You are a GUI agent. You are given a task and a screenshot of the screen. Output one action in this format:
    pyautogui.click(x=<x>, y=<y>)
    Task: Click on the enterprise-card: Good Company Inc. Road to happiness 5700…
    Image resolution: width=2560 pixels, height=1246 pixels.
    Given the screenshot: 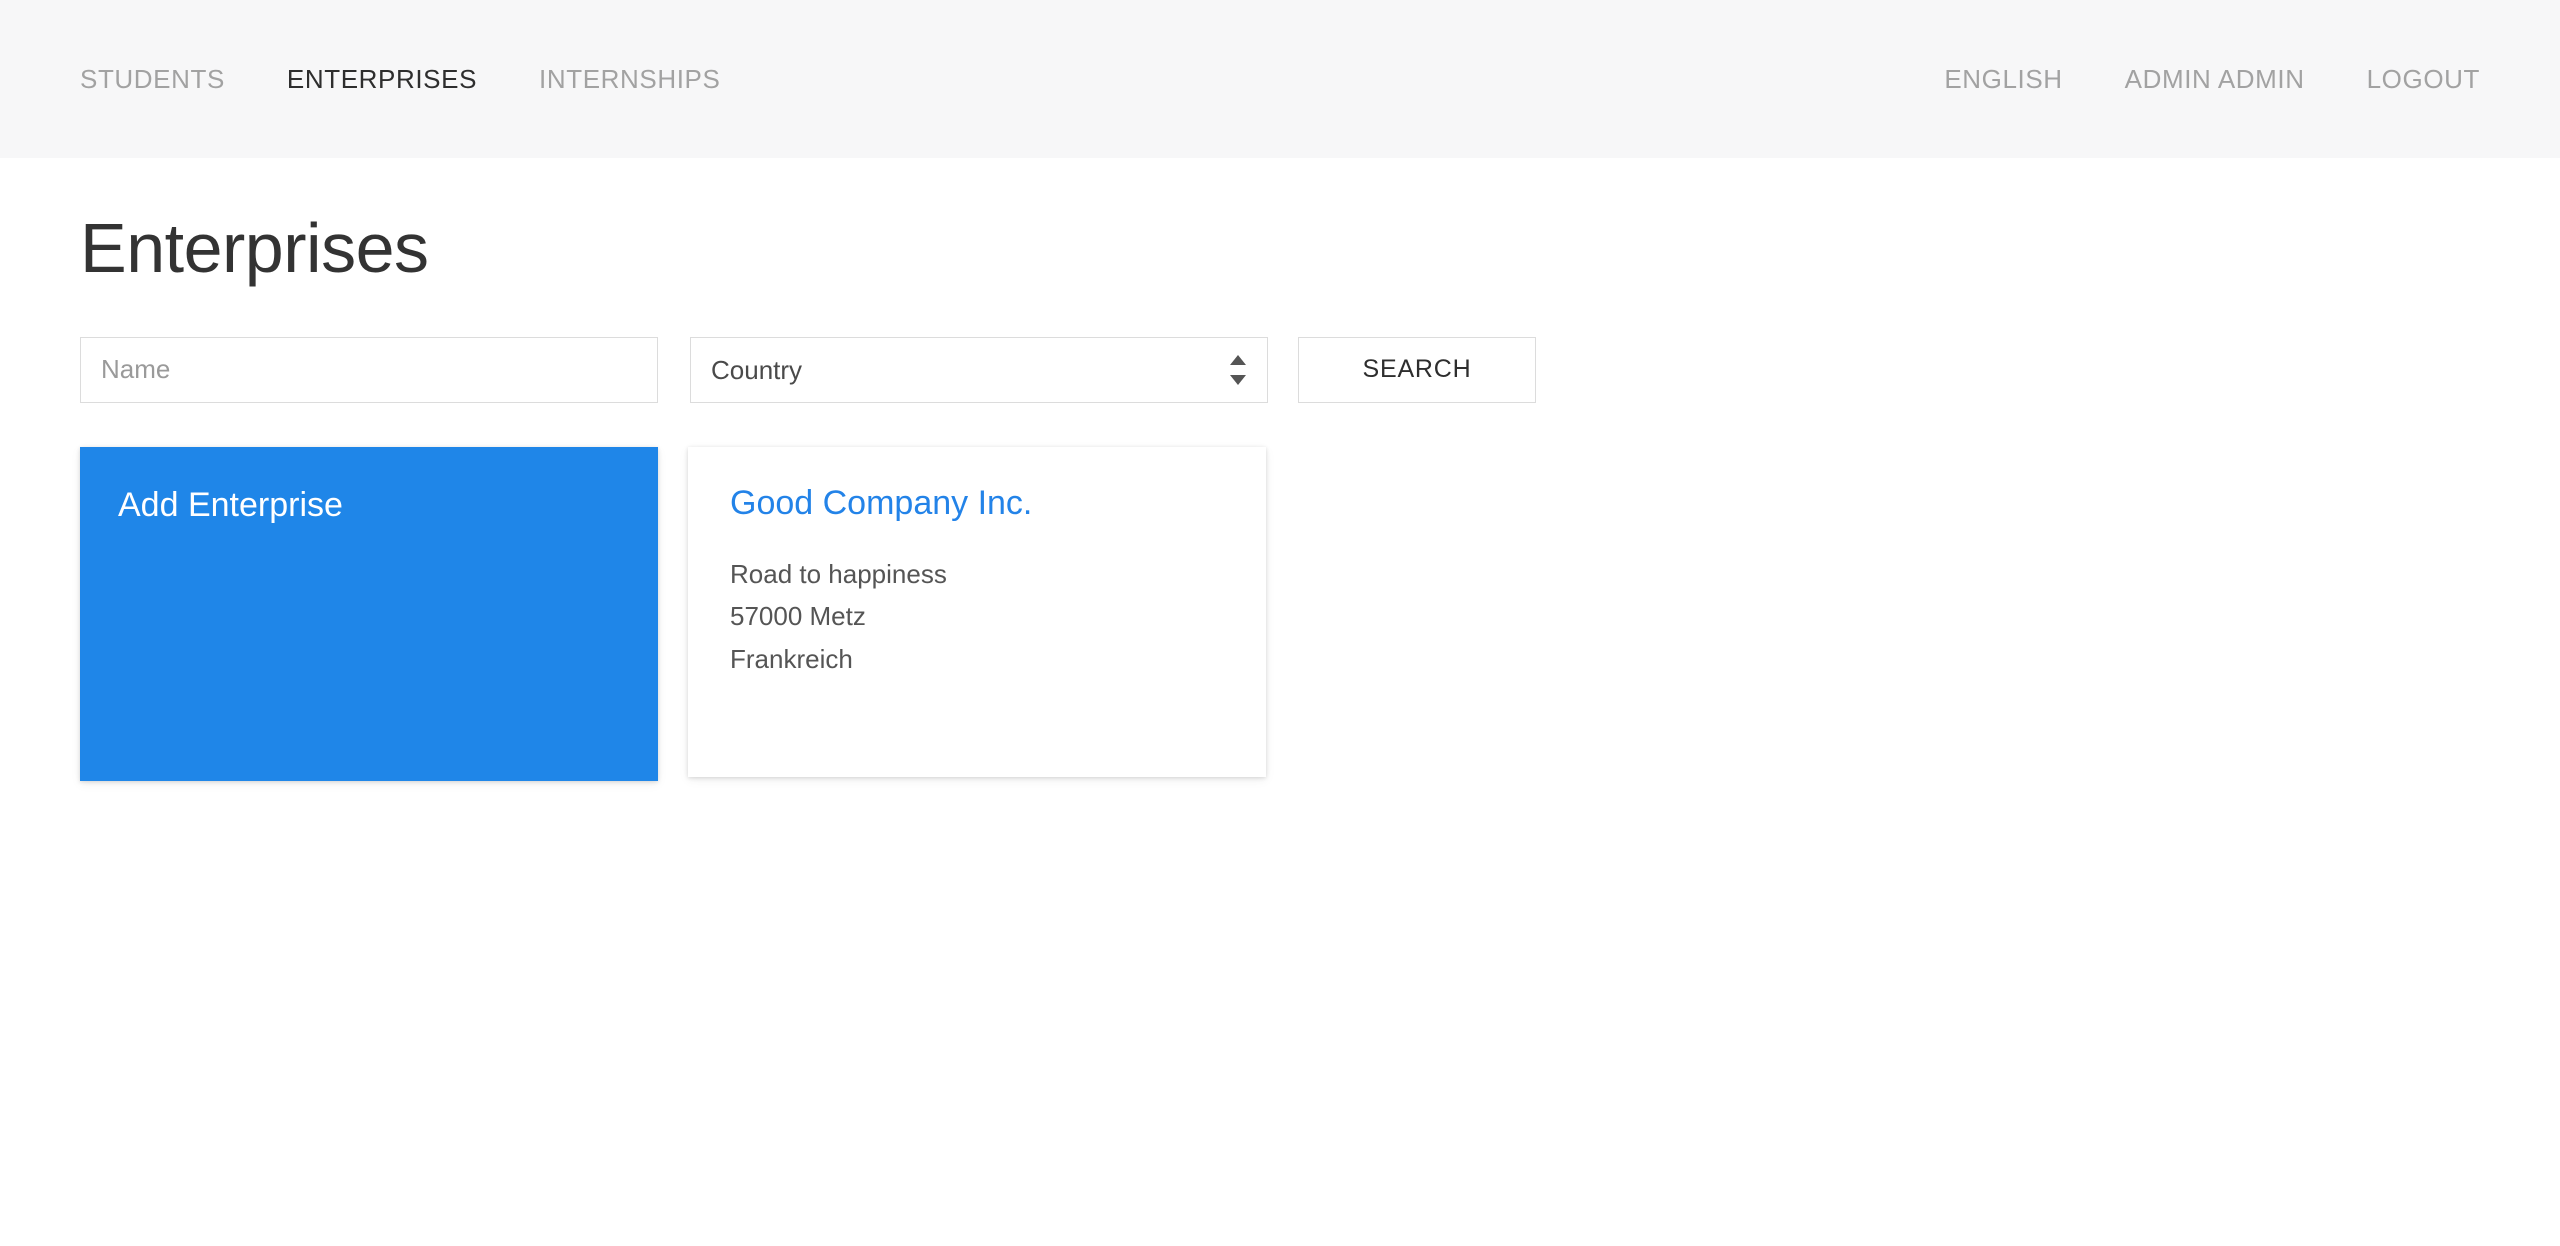 What is the action you would take?
    pyautogui.click(x=977, y=611)
    